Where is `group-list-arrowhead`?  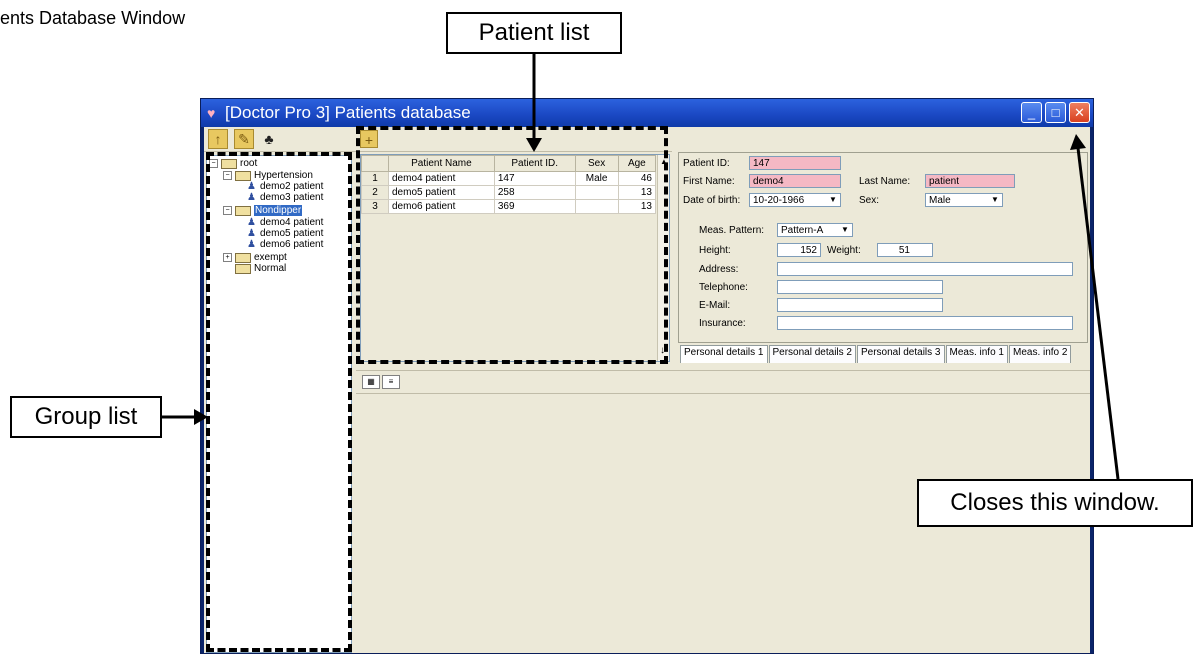 group-list-arrowhead is located at coordinates (201, 417).